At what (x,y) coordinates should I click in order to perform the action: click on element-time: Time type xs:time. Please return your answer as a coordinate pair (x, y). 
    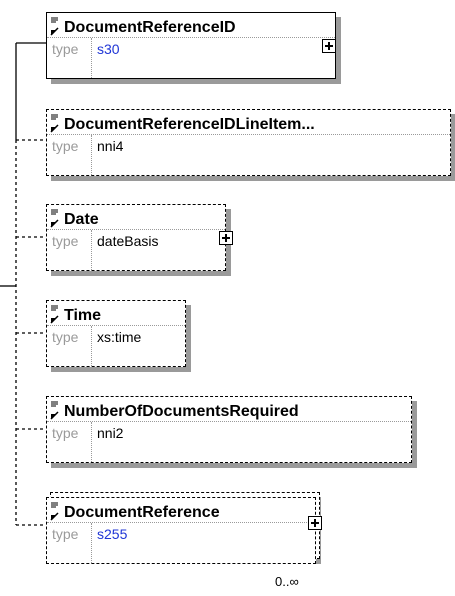
    Looking at the image, I should click on (116, 333).